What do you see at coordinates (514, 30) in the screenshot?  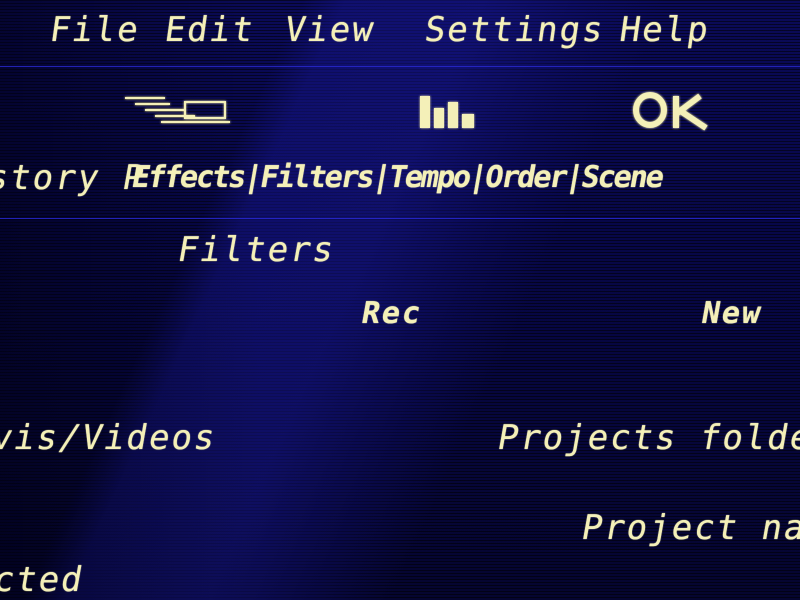 I see `menu-settings: Settings` at bounding box center [514, 30].